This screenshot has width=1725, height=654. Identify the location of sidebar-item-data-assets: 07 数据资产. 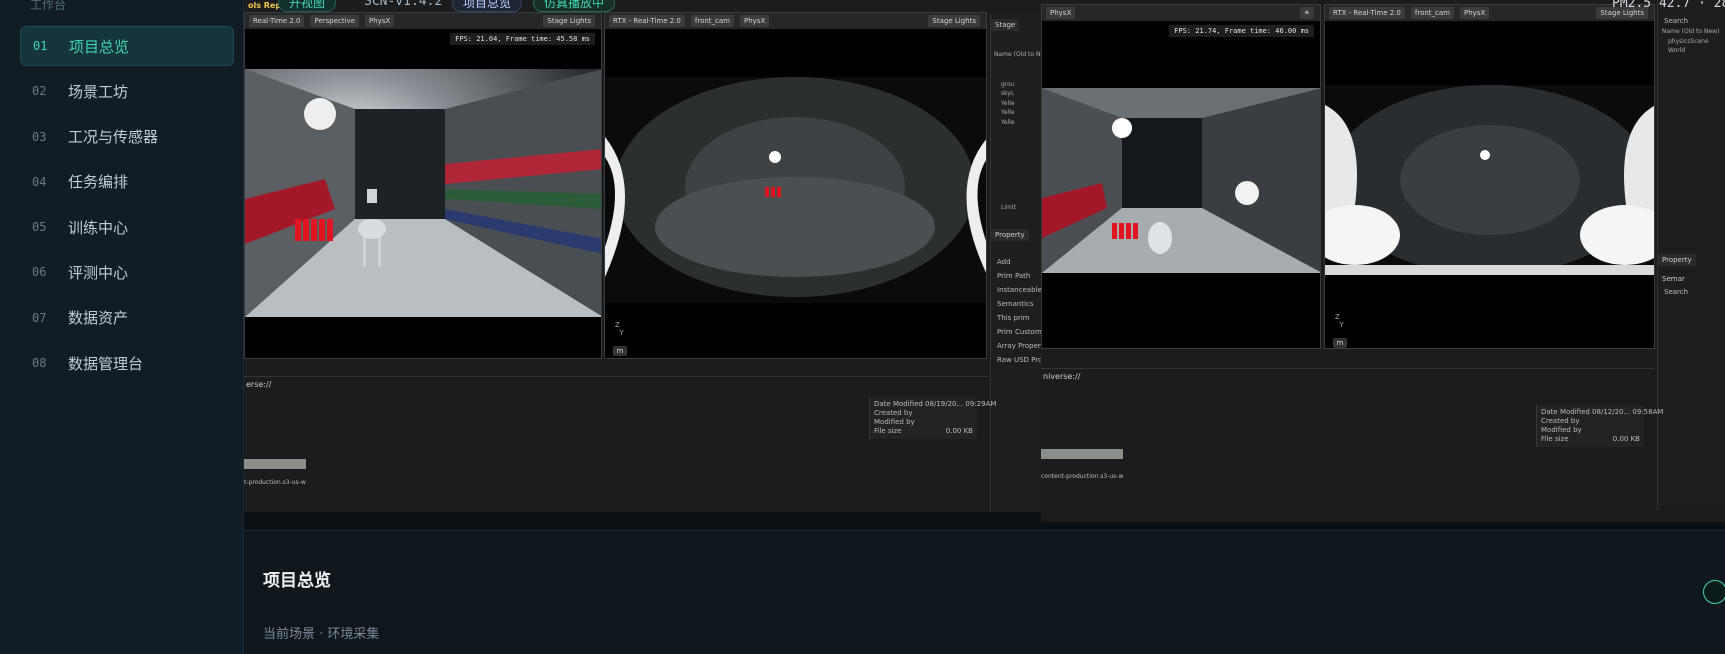
(127, 318).